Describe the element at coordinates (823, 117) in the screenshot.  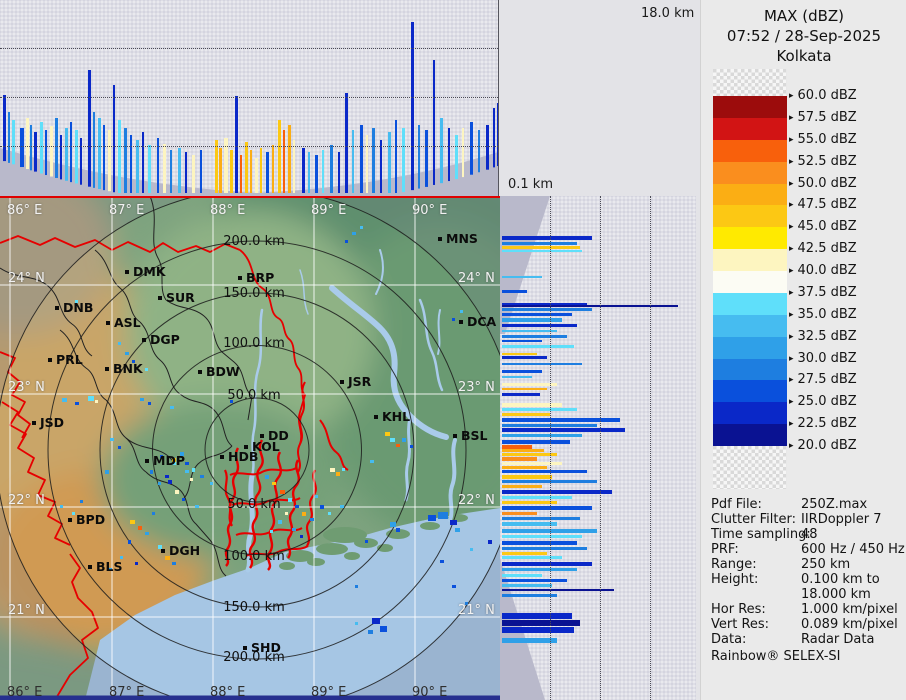
I see `legend-level-label: ▸ 57.5 dBZ` at that location.